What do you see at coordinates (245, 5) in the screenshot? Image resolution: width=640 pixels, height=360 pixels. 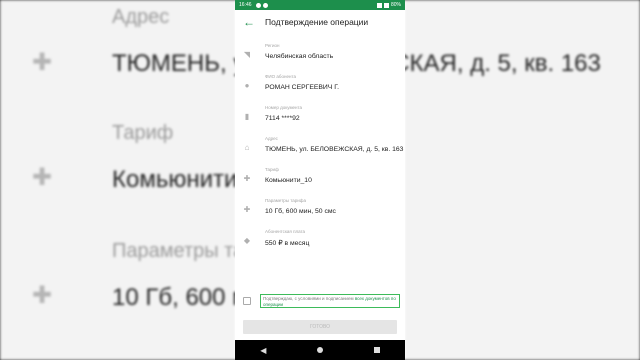 I see `status-time: 16:46` at bounding box center [245, 5].